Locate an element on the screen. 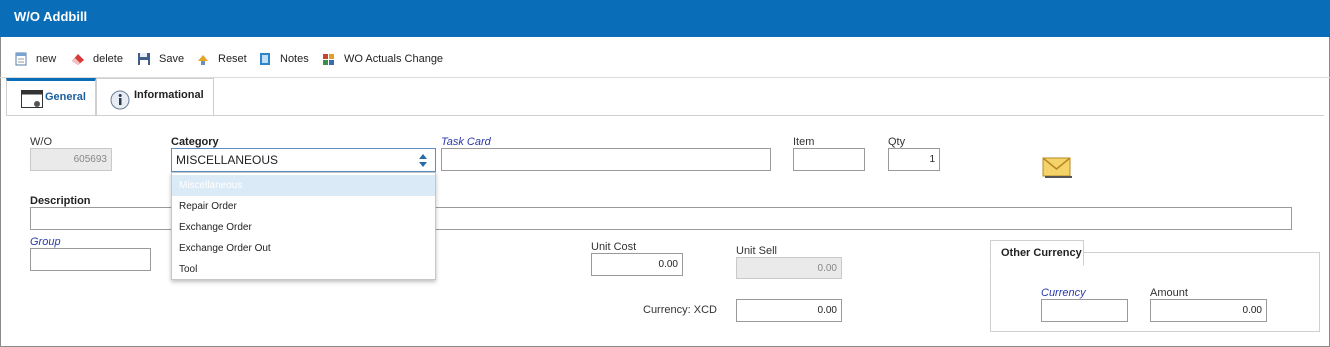  qty-value: 1 is located at coordinates (932, 159).